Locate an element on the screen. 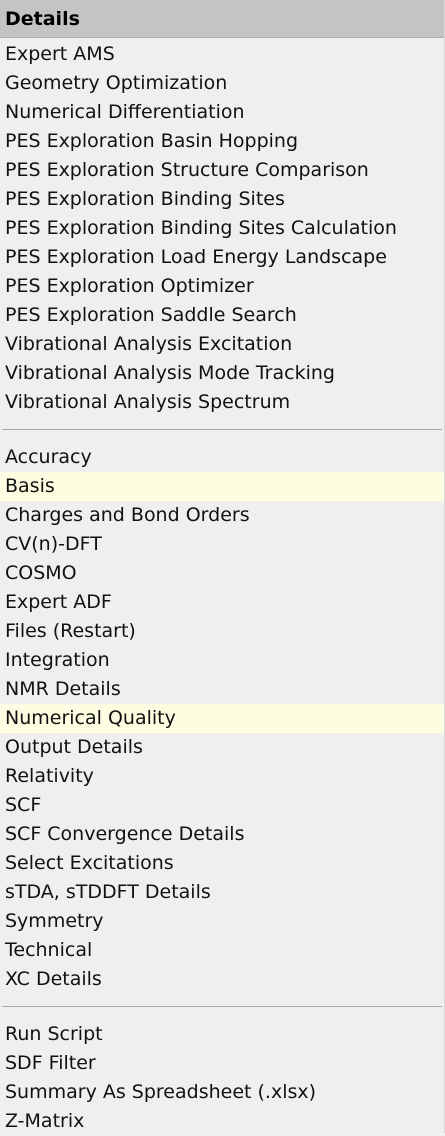  menu-item-files-restart: Files (Restart) is located at coordinates (222, 631).